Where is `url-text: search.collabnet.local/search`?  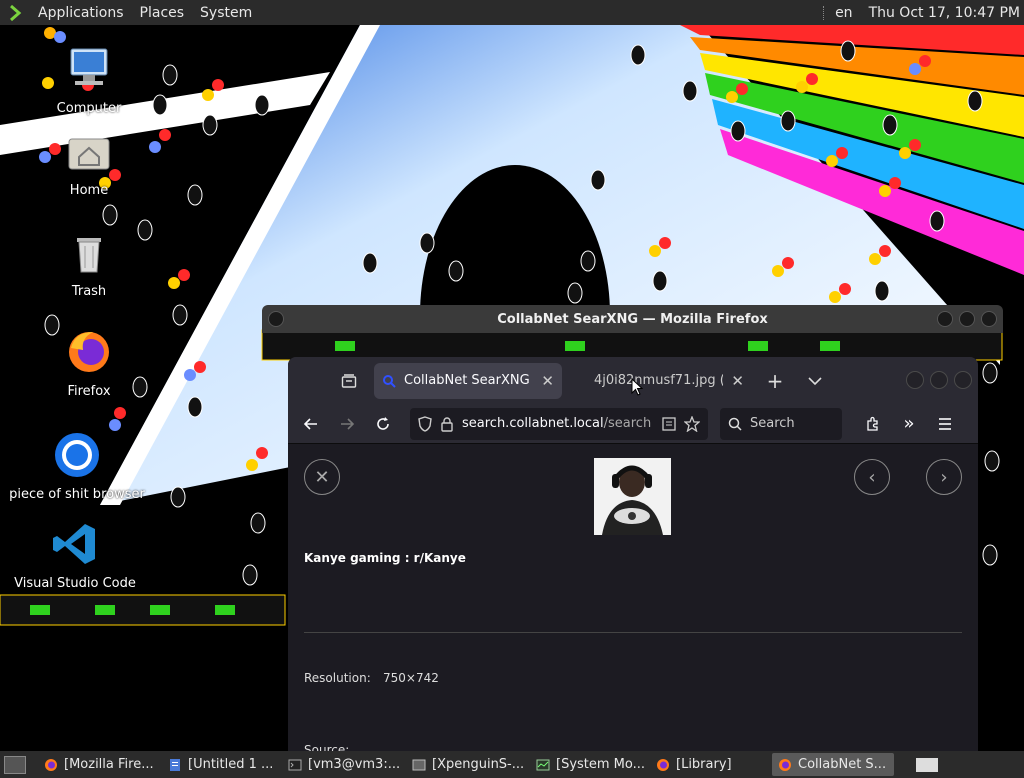
url-text: search.collabnet.local/search is located at coordinates (558, 423).